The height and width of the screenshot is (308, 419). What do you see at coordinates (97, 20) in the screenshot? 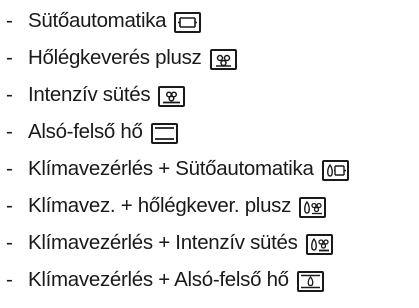
I see `mode-label: Sütőautomatika` at bounding box center [97, 20].